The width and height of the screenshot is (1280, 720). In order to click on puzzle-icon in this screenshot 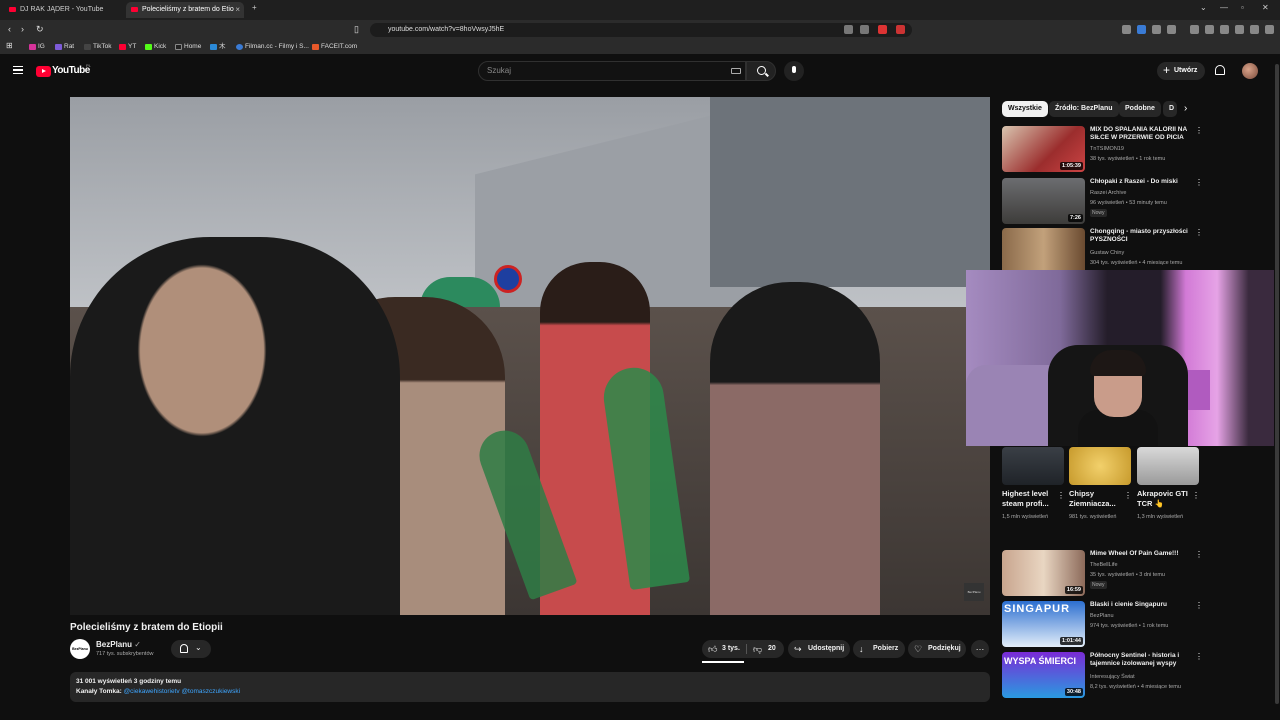, I will do `click(1156, 29)`.